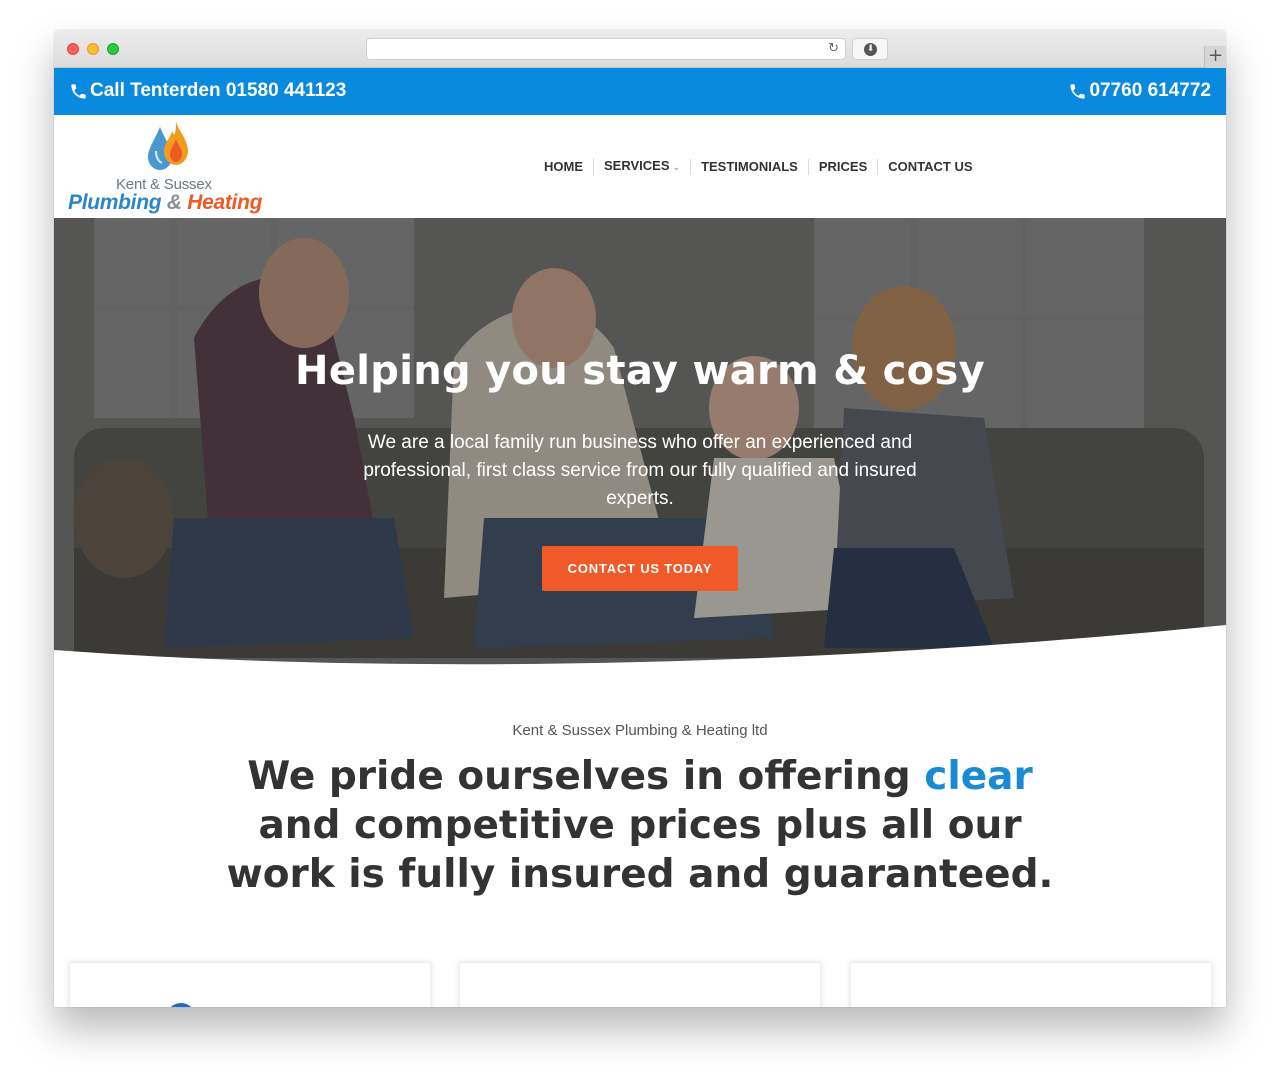 This screenshot has height=1084, width=1280. What do you see at coordinates (181, 1005) in the screenshot?
I see `service-icon` at bounding box center [181, 1005].